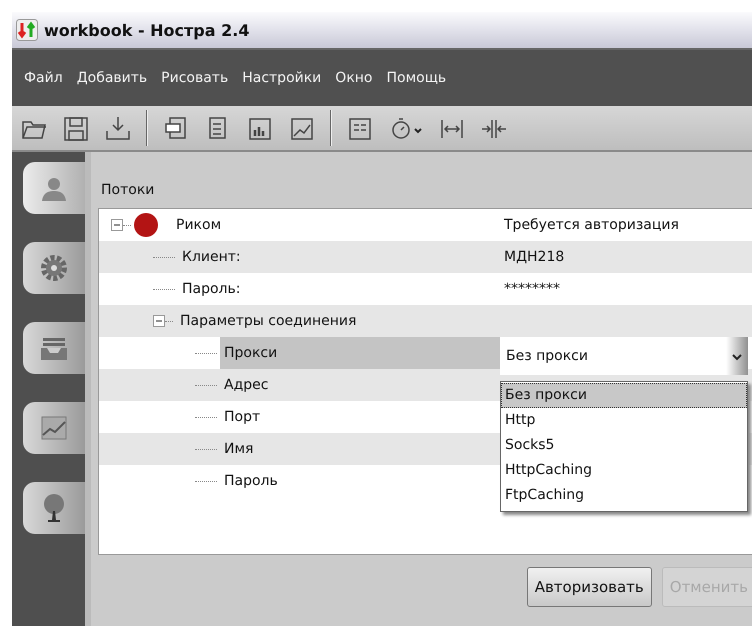 The height and width of the screenshot is (626, 752). I want to click on tree-item: Клиент:, so click(211, 257).